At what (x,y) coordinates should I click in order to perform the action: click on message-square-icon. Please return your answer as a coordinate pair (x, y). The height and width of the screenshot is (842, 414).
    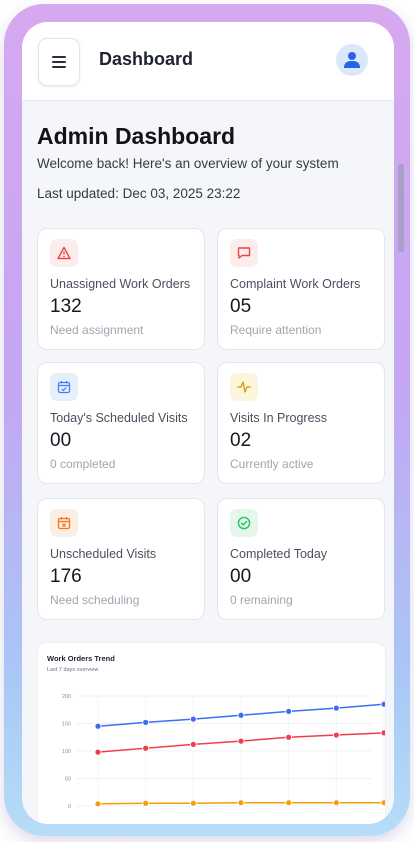
    Looking at the image, I should click on (244, 253).